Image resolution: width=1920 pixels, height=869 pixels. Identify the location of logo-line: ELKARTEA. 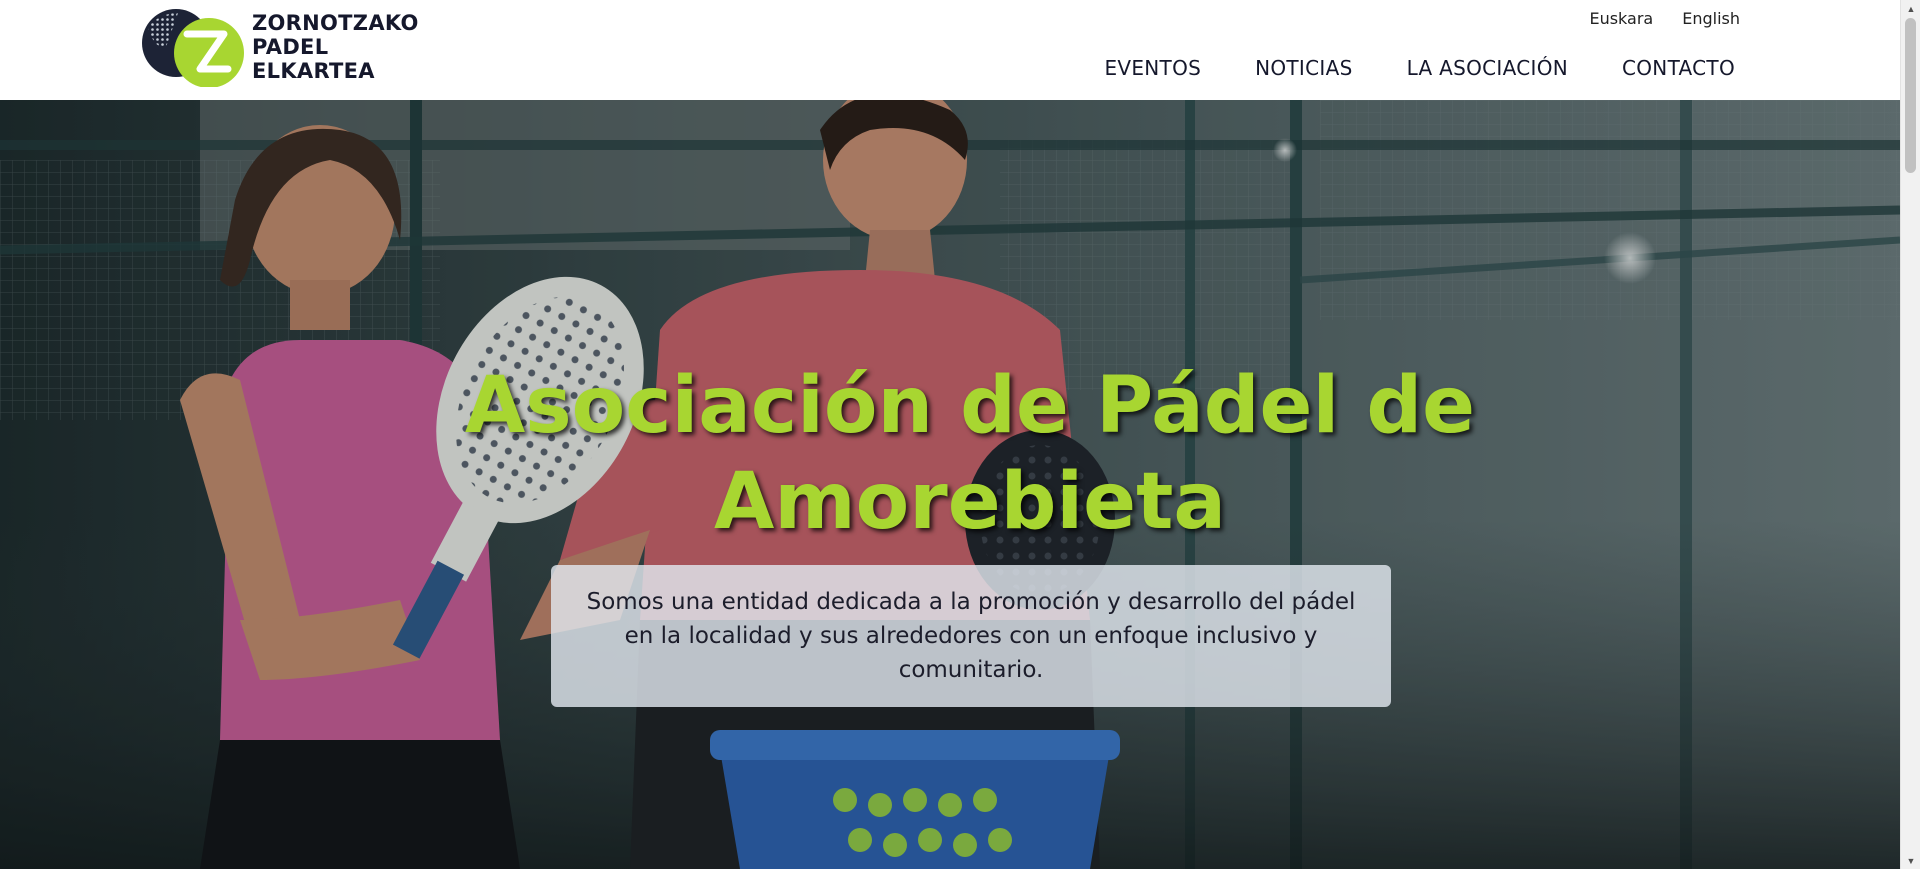
(313, 71).